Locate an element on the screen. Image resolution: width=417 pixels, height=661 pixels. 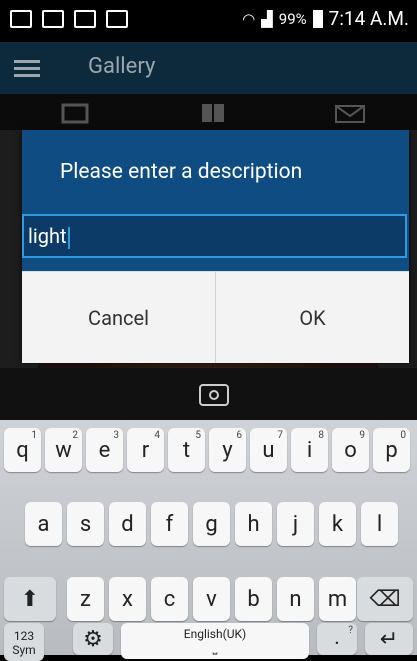
key-i-secondary: 8 is located at coordinates (321, 435).